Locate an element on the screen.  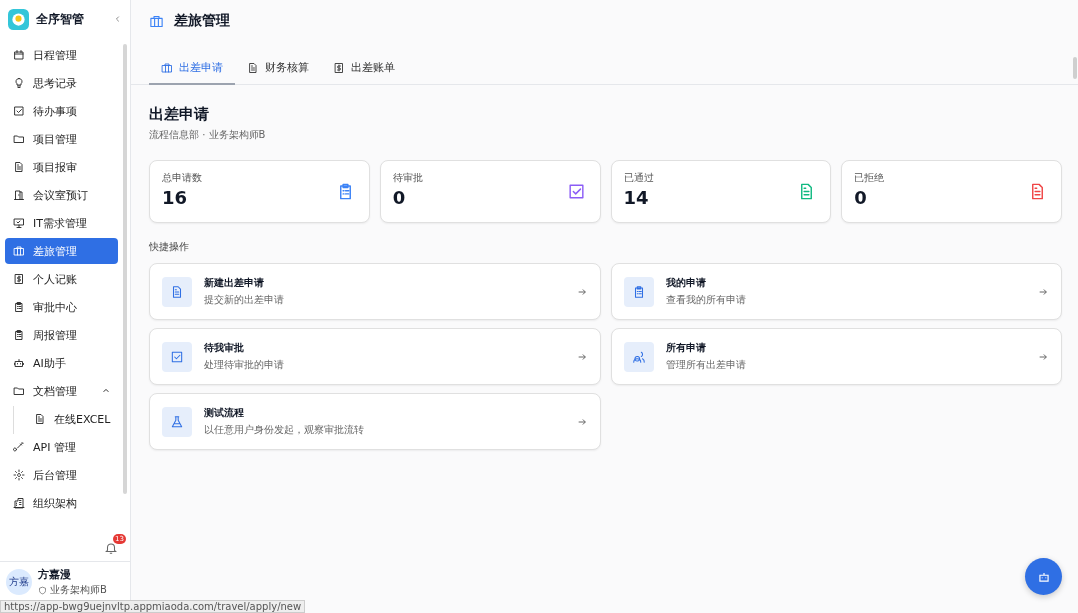
sidebar-item: 会议室预订 is located at coordinates (62, 195).